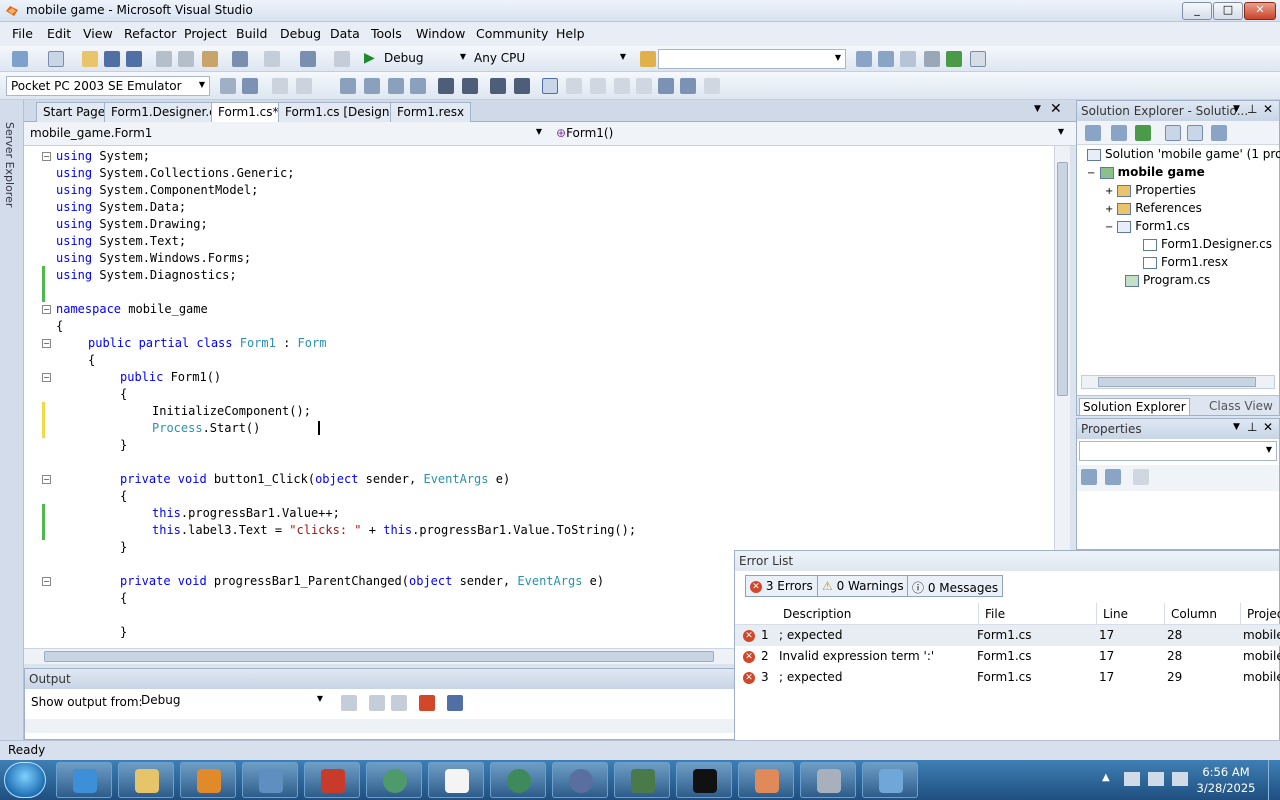 The height and width of the screenshot is (800, 1280). What do you see at coordinates (863, 586) in the screenshot?
I see `warnings-filter-button: ⚠ 0 Warnings` at bounding box center [863, 586].